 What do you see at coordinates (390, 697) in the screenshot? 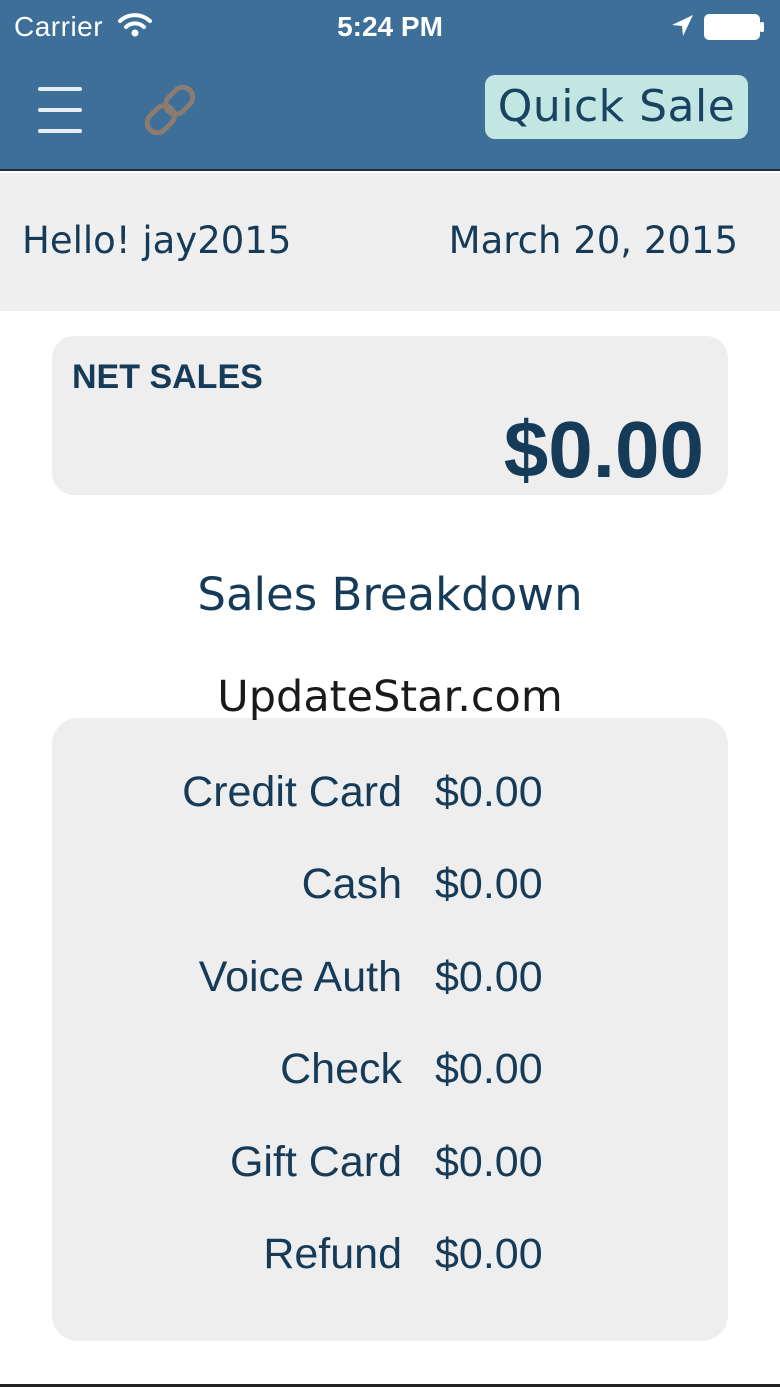
I see `watermark: UpdateStar.com` at bounding box center [390, 697].